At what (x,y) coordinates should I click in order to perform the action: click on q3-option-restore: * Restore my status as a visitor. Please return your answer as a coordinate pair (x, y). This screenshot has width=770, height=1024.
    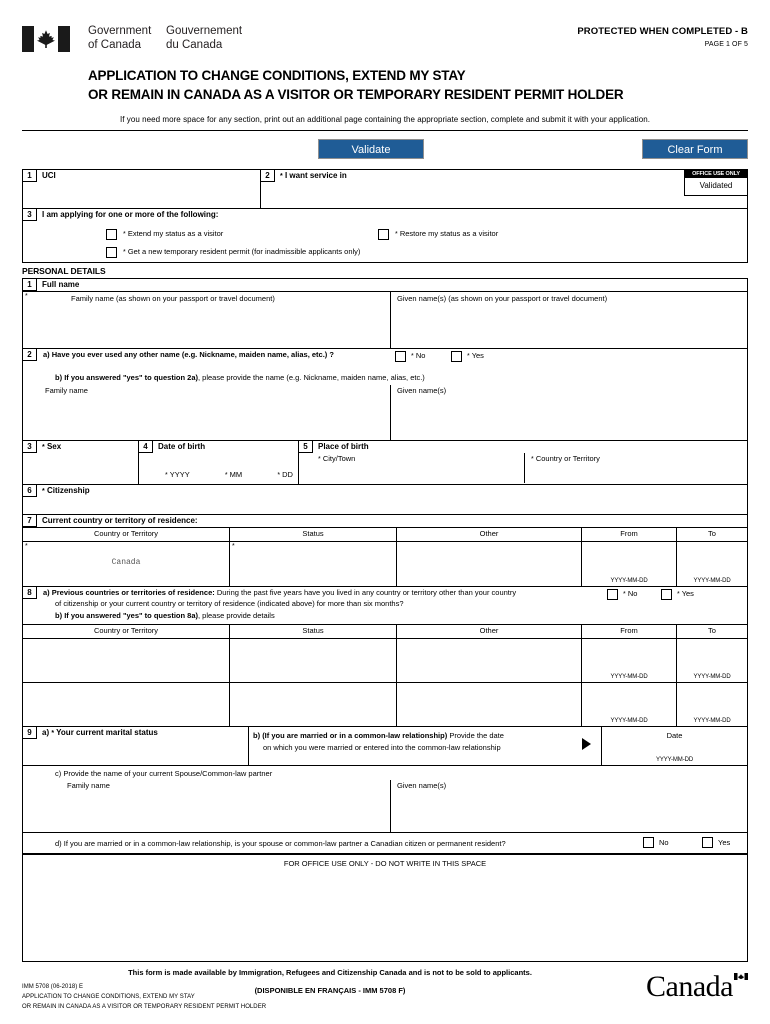
    Looking at the image, I should click on (438, 234).